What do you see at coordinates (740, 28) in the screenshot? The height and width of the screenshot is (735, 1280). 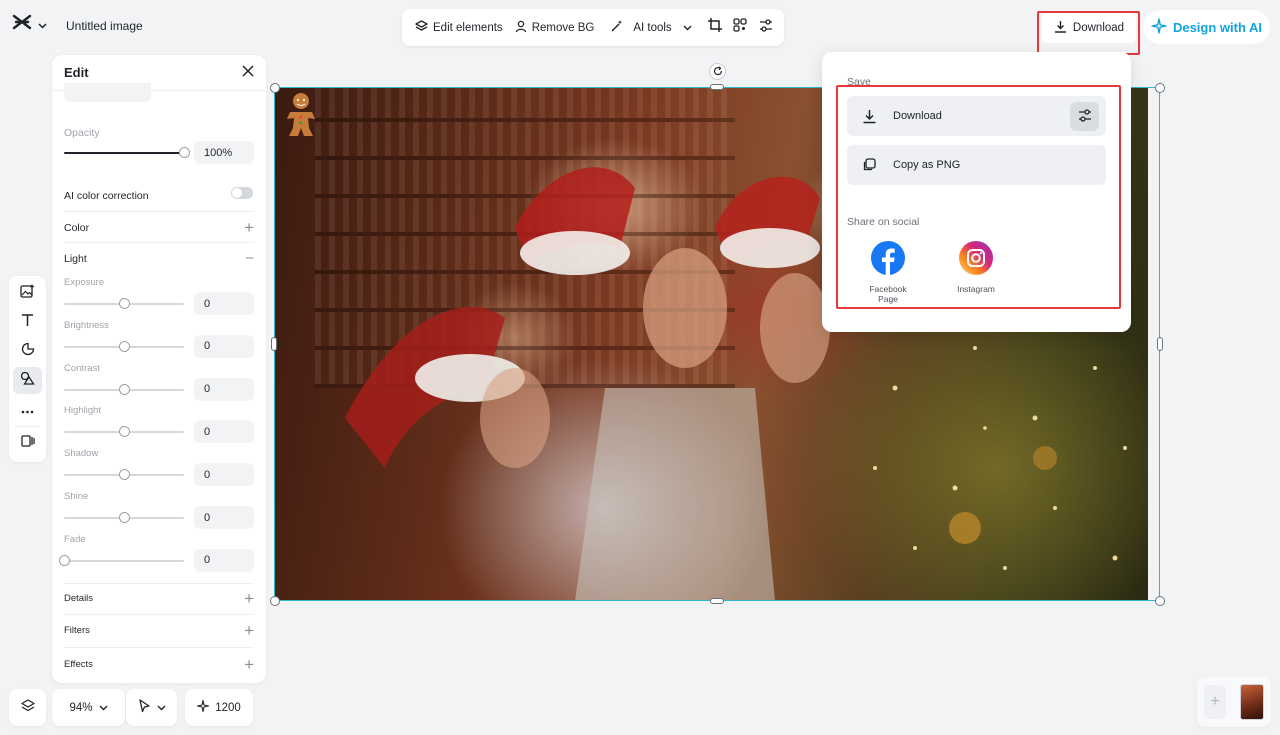 I see `qr-scan-button` at bounding box center [740, 28].